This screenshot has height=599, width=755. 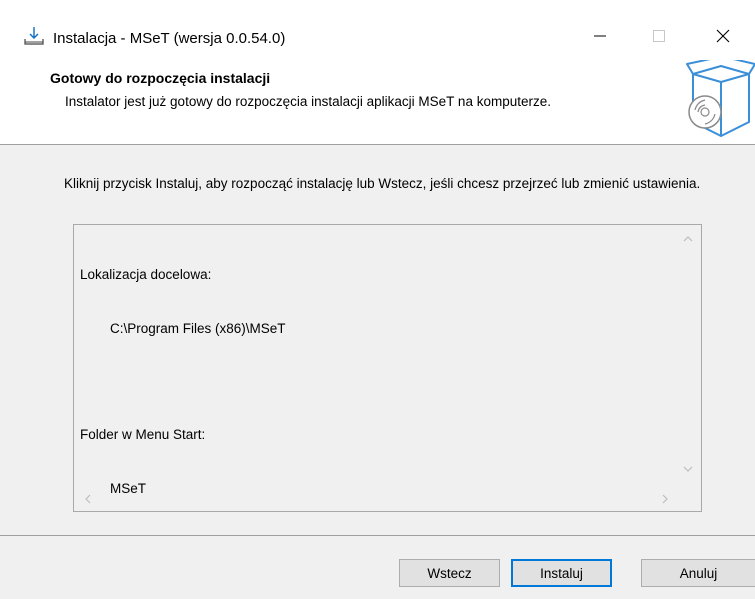 What do you see at coordinates (169, 38) in the screenshot?
I see `window-title: Instalacja - MSeT (wersja 0.0.54.0)` at bounding box center [169, 38].